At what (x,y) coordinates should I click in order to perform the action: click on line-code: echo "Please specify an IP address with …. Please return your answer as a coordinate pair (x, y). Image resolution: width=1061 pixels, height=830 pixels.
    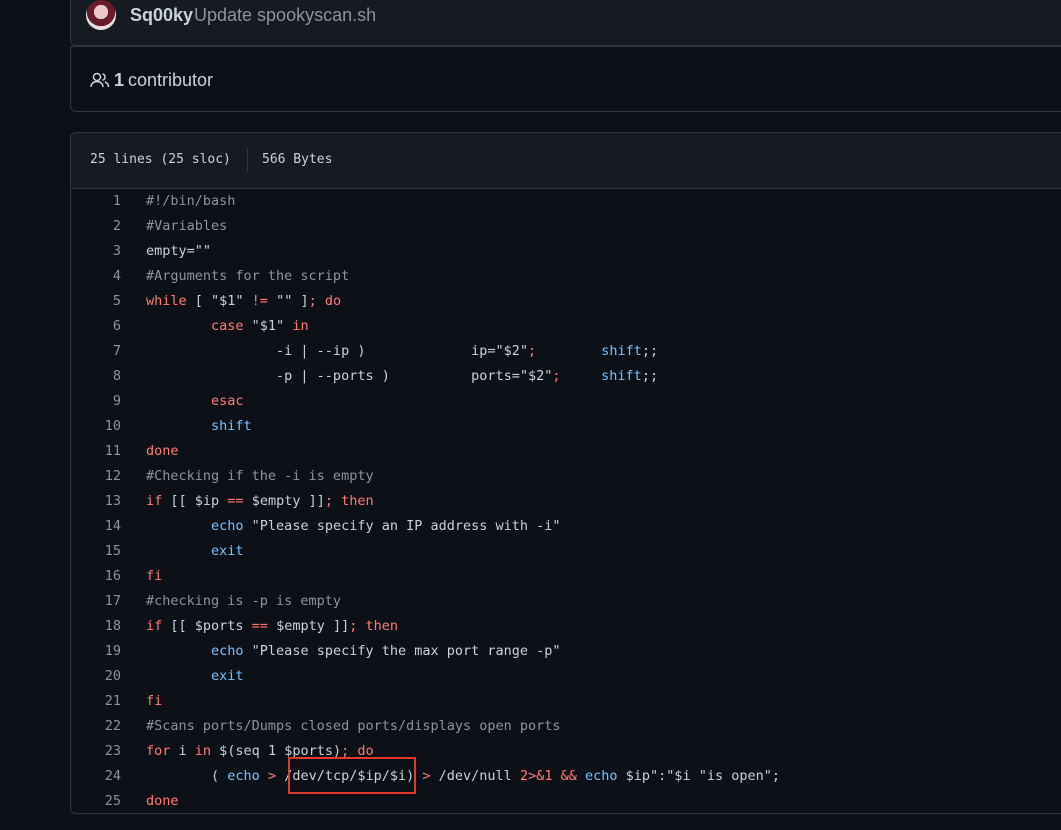
    Looking at the image, I should click on (386, 526).